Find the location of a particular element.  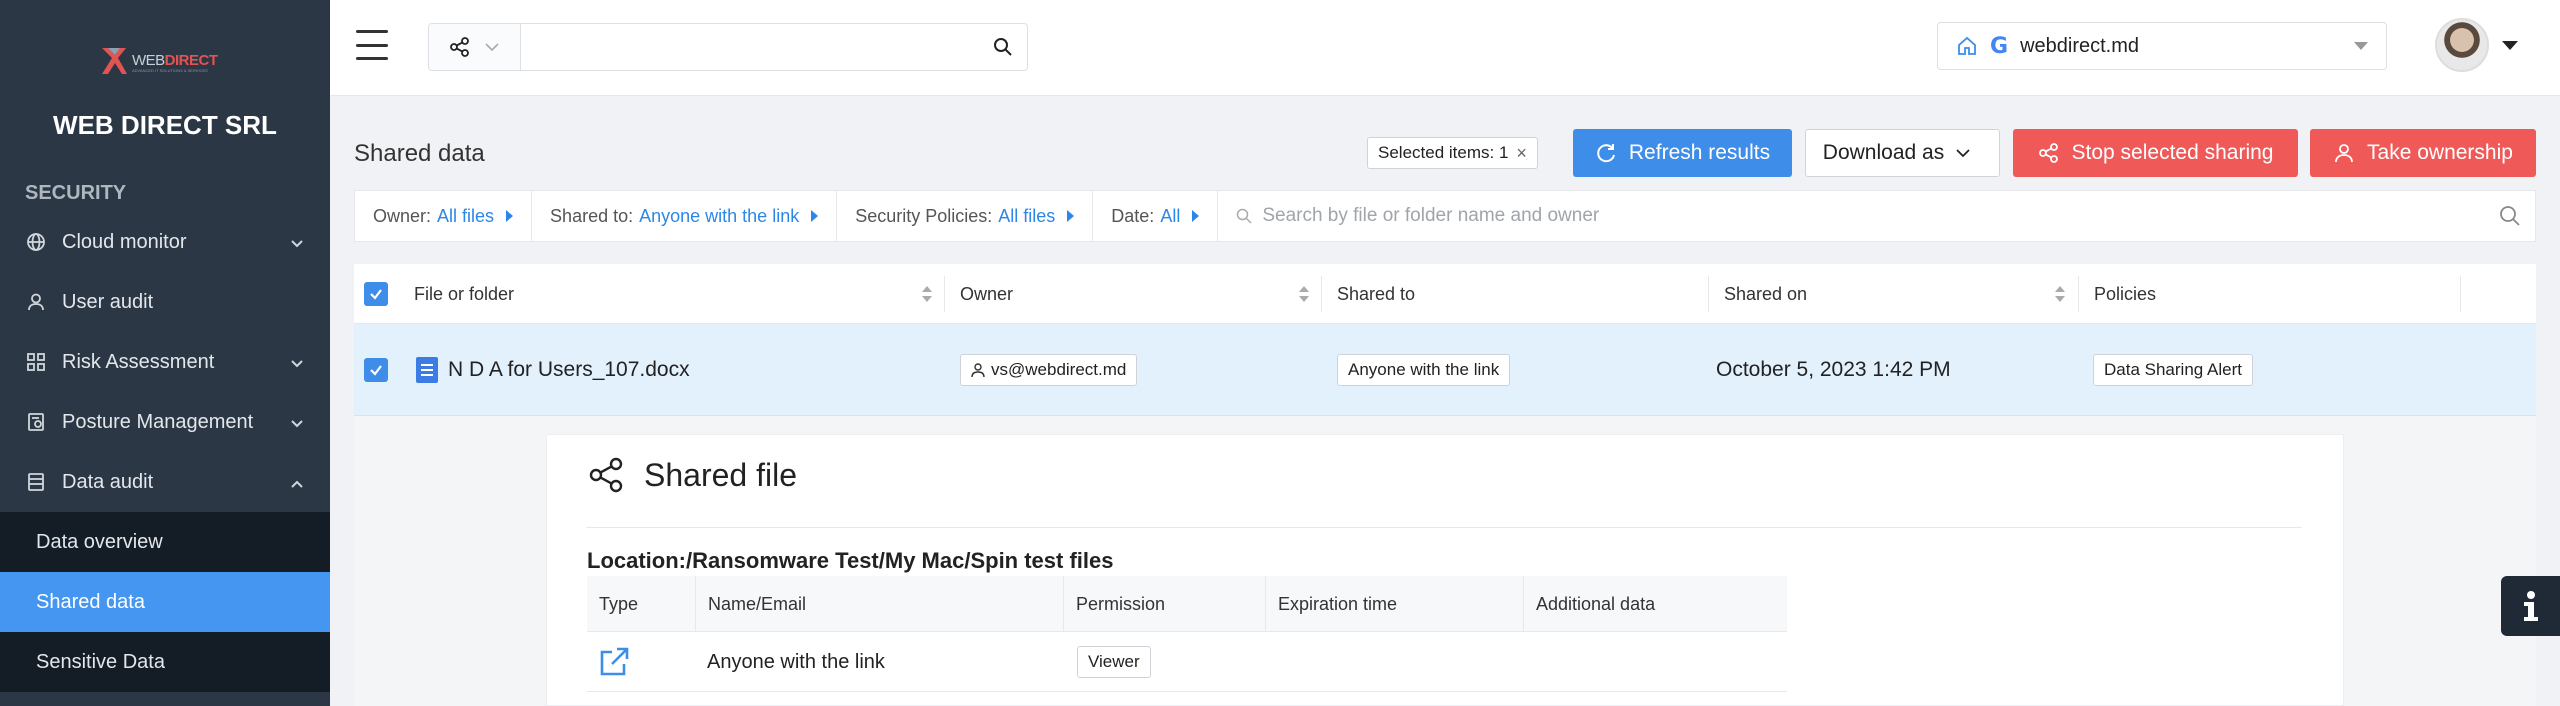

external-link-icon is located at coordinates (614, 662).